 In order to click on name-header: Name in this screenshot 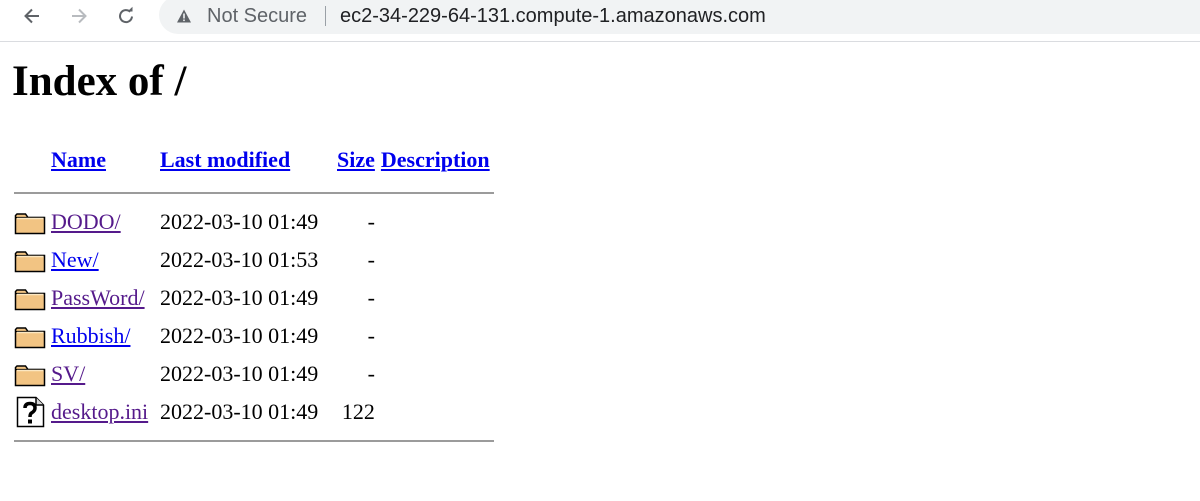, I will do `click(104, 160)`.